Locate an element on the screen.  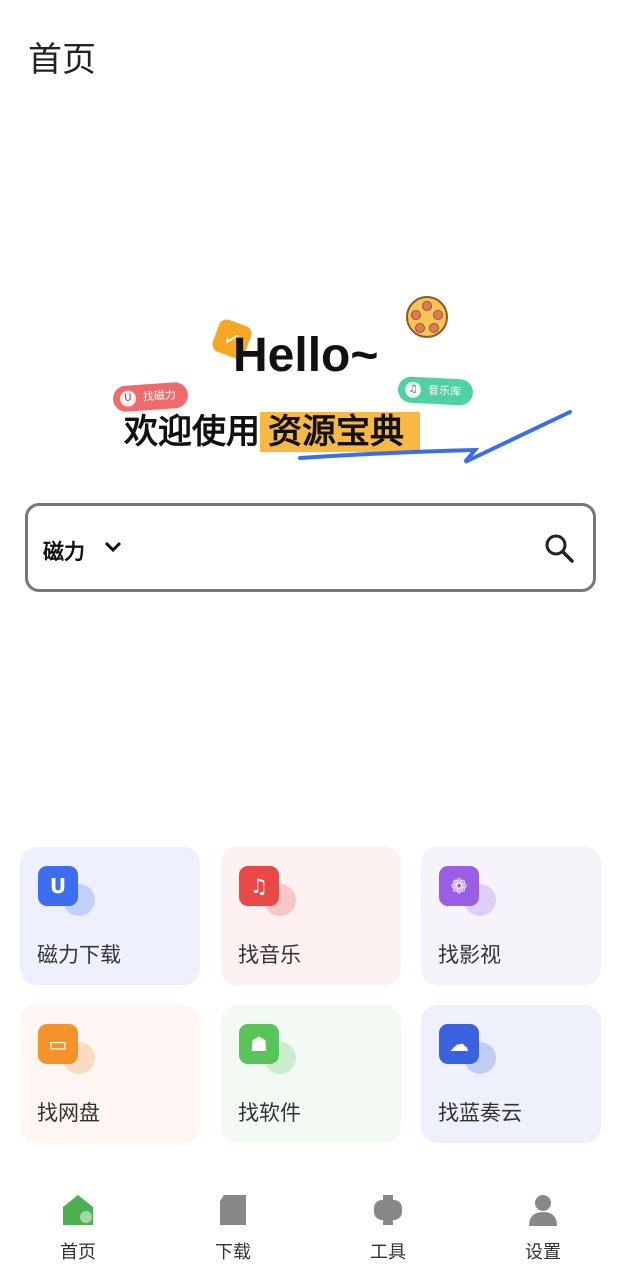
search-bar: 磁力 is located at coordinates (310, 547).